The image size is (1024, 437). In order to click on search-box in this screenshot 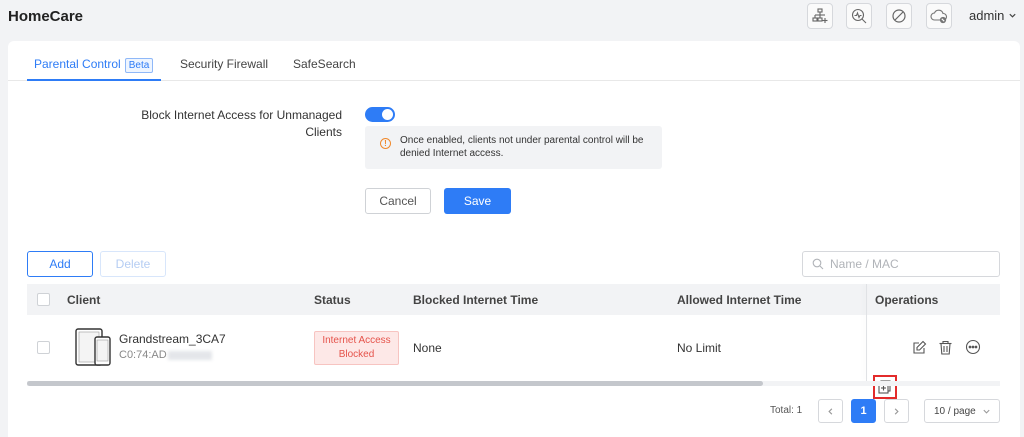, I will do `click(901, 264)`.